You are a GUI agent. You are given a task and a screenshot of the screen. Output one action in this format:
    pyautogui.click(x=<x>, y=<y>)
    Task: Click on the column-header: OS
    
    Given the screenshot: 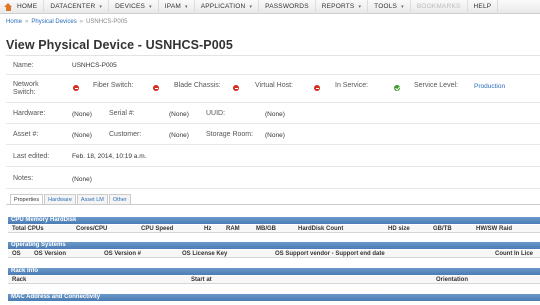 What is the action you would take?
    pyautogui.click(x=16, y=254)
    